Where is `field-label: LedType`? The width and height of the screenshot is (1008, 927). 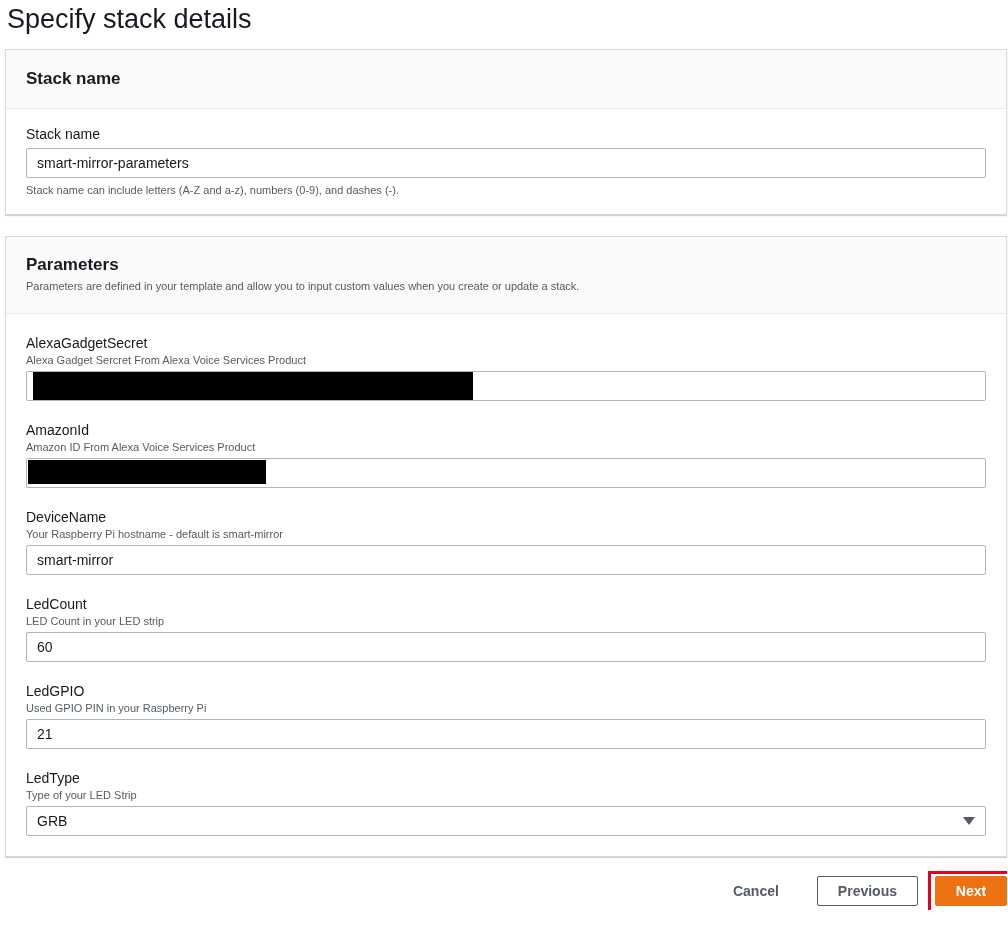 field-label: LedType is located at coordinates (53, 778).